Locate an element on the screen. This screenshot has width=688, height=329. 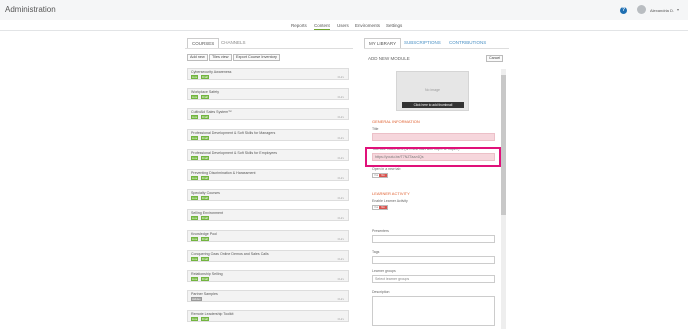
tab-subscriptions: SUBSCRIPTIONS is located at coordinates (422, 43).